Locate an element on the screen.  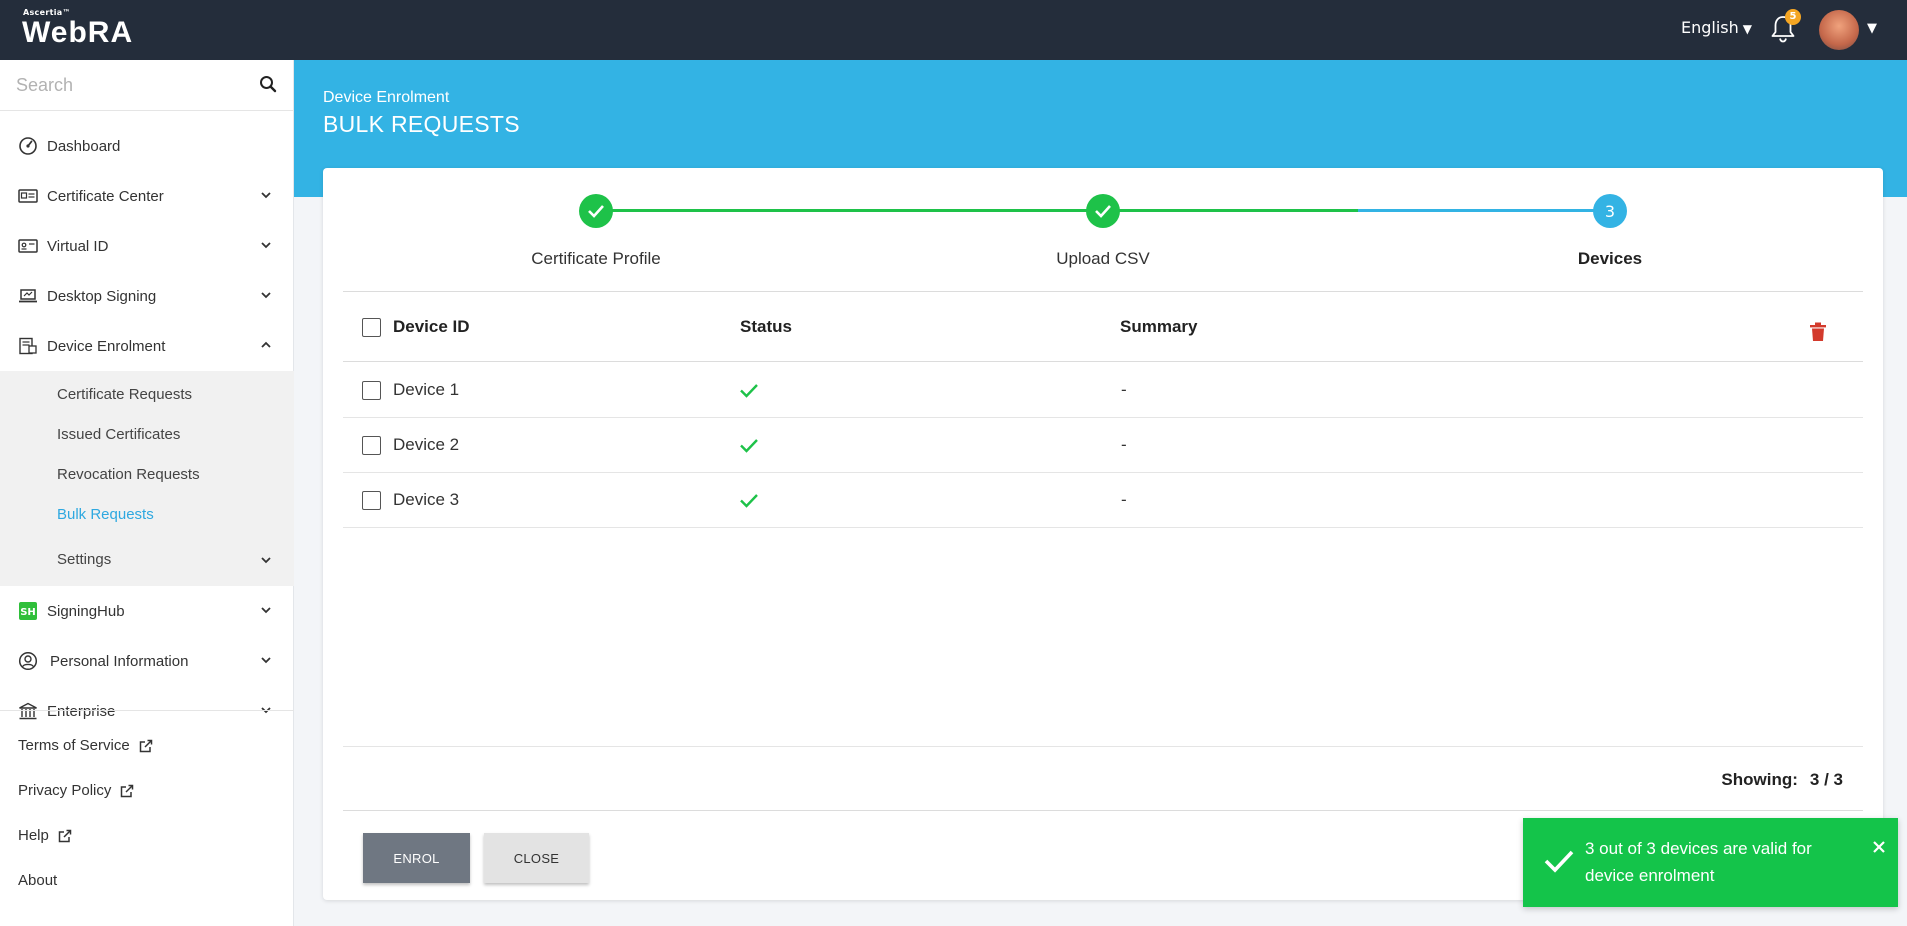
sidebar-item-label: Dashboard is located at coordinates (84, 146).